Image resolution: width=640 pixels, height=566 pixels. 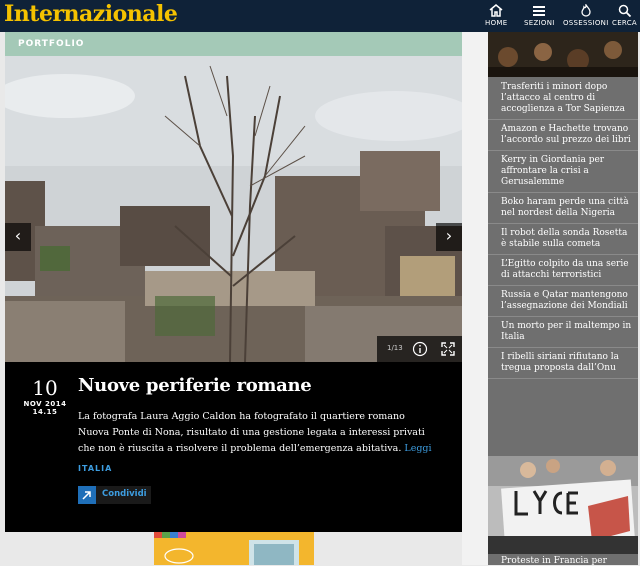 I want to click on article-headline: Nuove periferie romane, so click(x=195, y=385).